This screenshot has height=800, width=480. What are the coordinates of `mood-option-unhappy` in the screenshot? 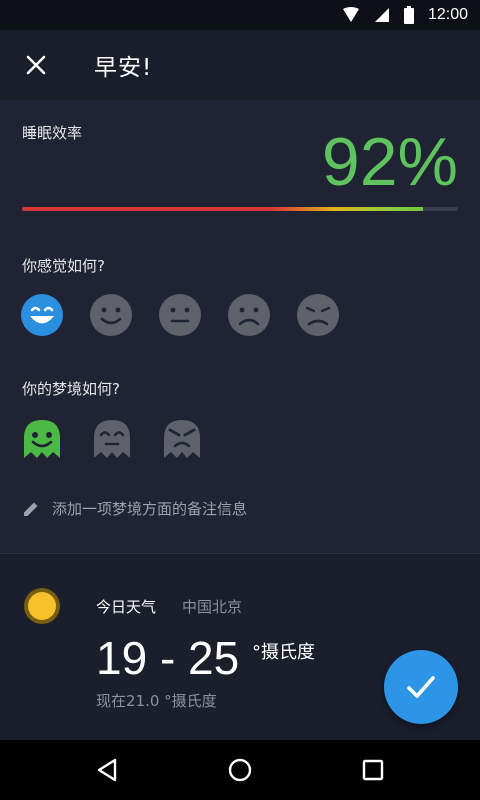 It's located at (249, 315).